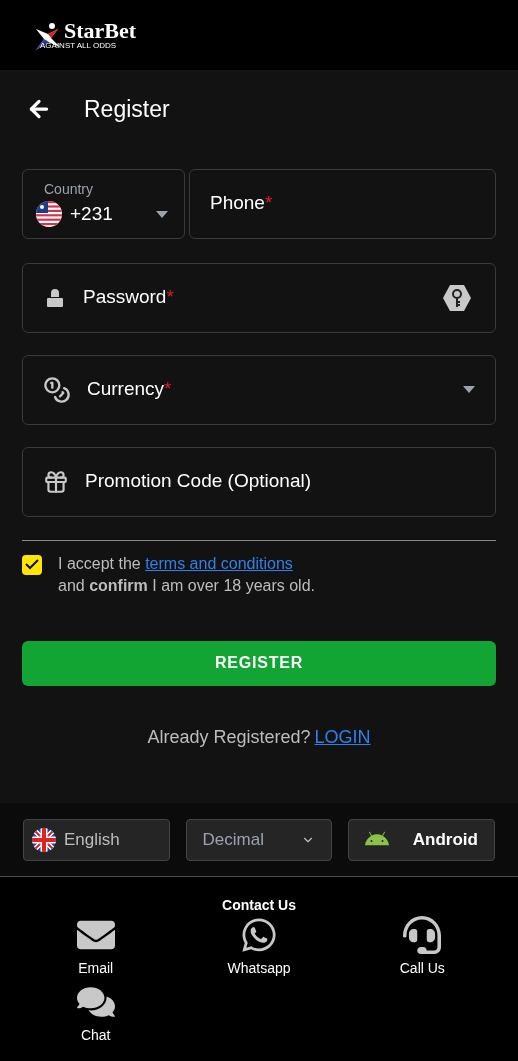 The image size is (518, 1061). What do you see at coordinates (342, 737) in the screenshot?
I see `login-link: LOGIN` at bounding box center [342, 737].